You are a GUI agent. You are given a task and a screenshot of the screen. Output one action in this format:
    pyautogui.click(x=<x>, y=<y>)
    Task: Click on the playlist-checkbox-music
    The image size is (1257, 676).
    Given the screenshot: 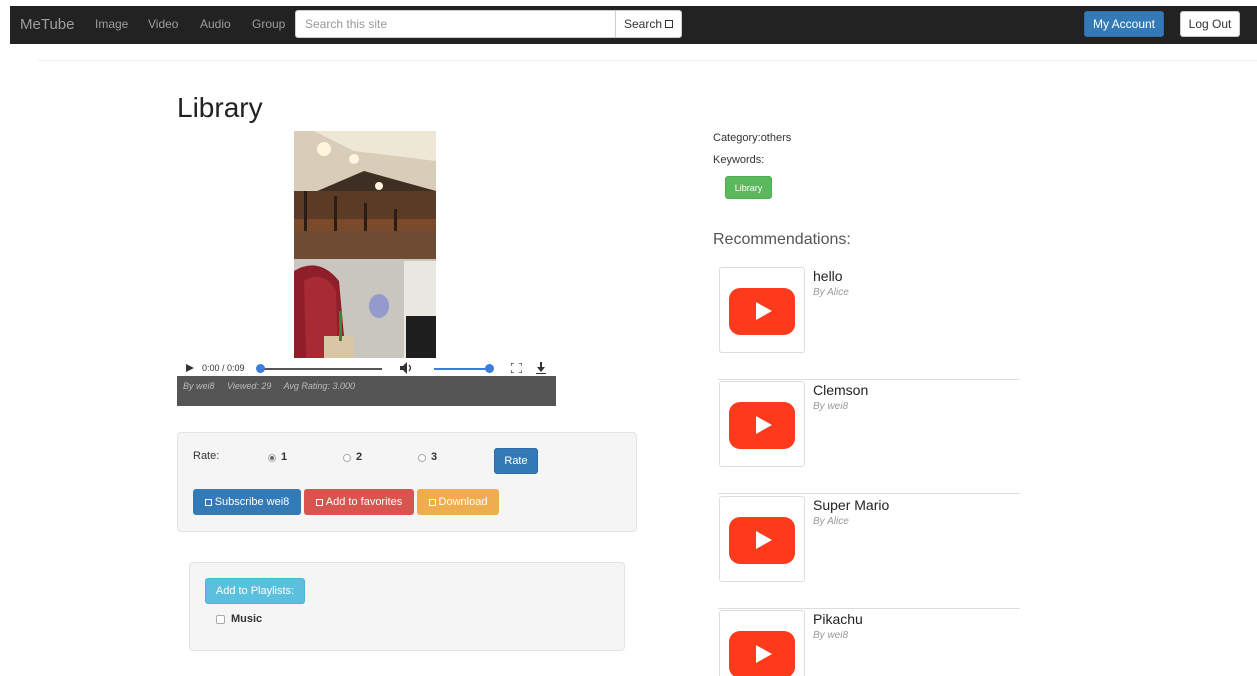 What is the action you would take?
    pyautogui.click(x=220, y=619)
    